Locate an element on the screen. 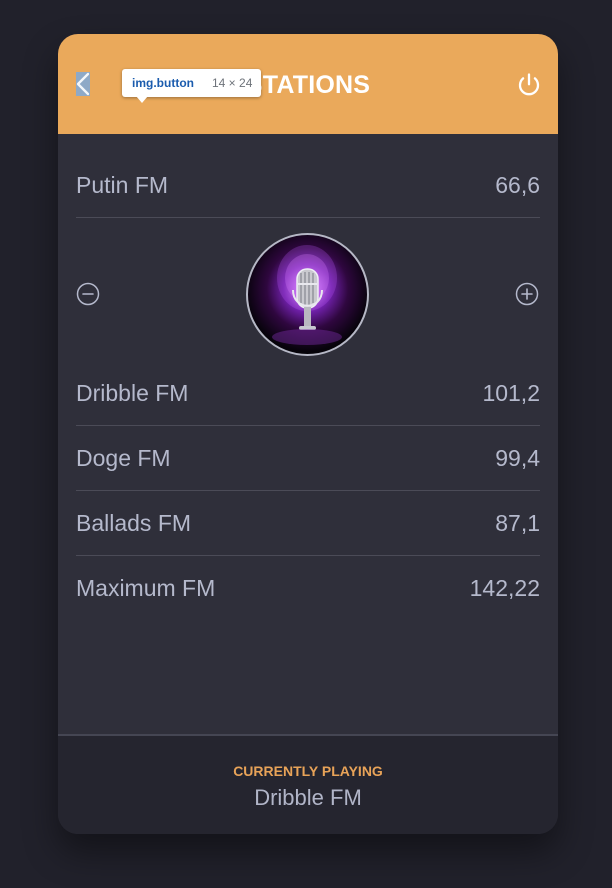 This screenshot has height=888, width=612. minus-button is located at coordinates (88, 294).